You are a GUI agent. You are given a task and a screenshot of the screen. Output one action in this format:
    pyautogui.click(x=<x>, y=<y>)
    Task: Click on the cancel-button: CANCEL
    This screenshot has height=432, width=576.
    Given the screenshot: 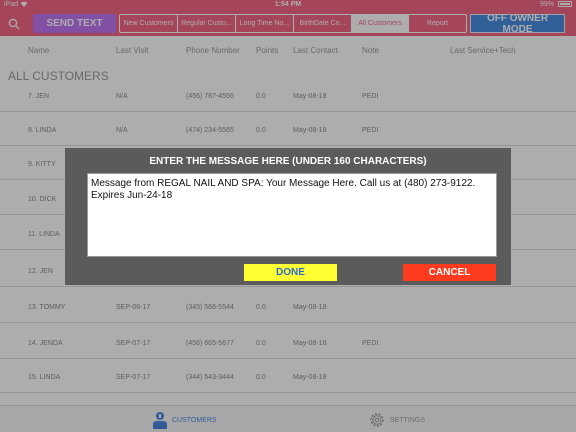 What is the action you would take?
    pyautogui.click(x=449, y=272)
    